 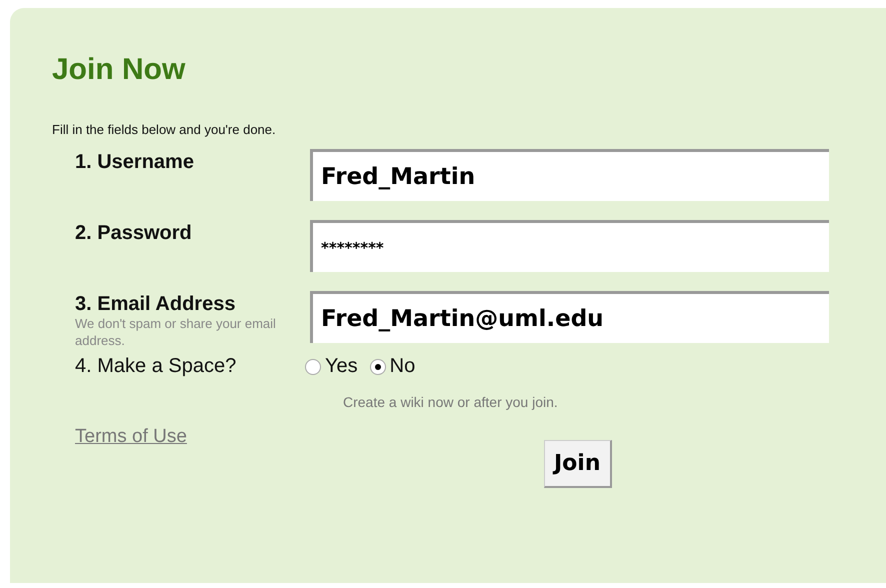 I want to click on radio-label: No, so click(x=403, y=366).